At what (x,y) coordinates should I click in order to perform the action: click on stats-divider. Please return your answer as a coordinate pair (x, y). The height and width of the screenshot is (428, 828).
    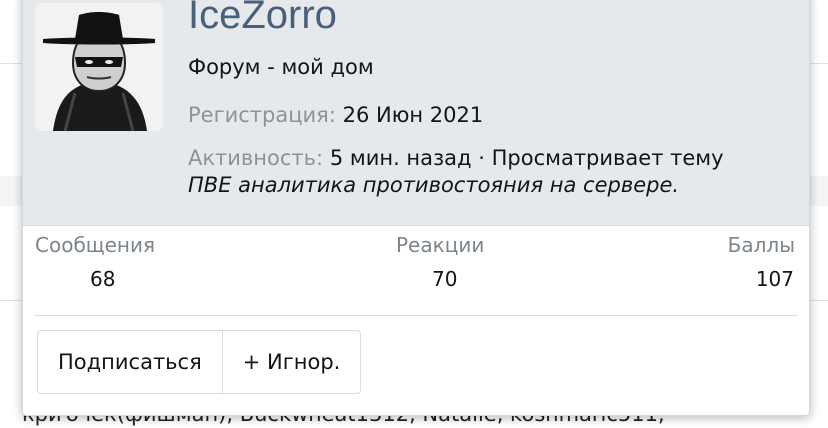
    Looking at the image, I should click on (416, 315).